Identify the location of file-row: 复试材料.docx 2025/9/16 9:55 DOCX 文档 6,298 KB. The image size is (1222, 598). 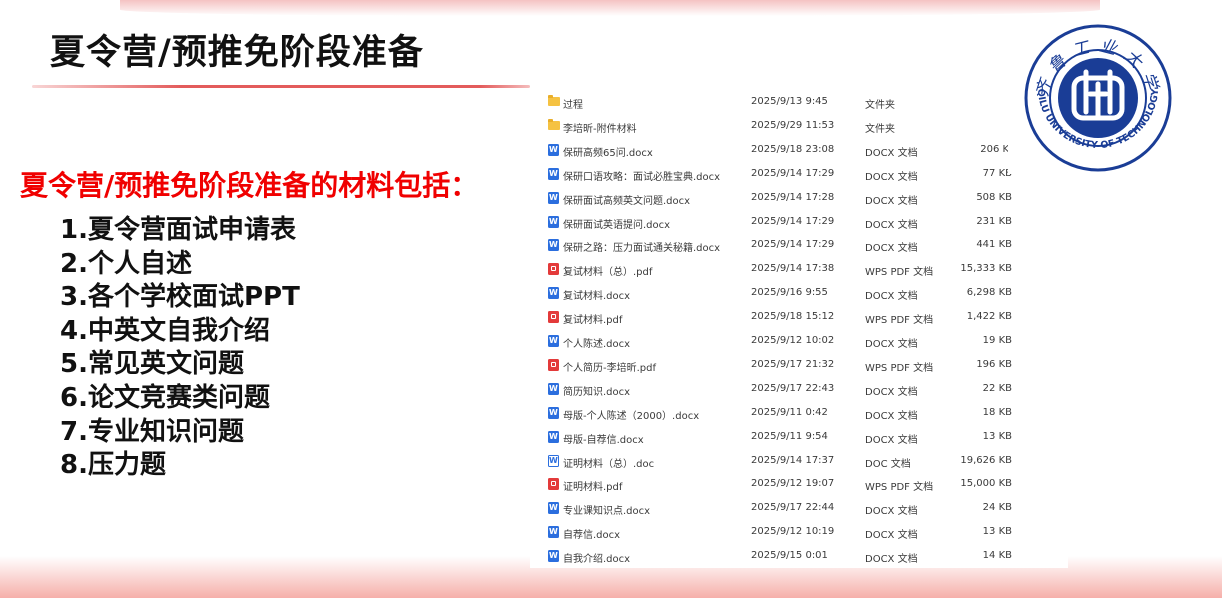
(799, 293).